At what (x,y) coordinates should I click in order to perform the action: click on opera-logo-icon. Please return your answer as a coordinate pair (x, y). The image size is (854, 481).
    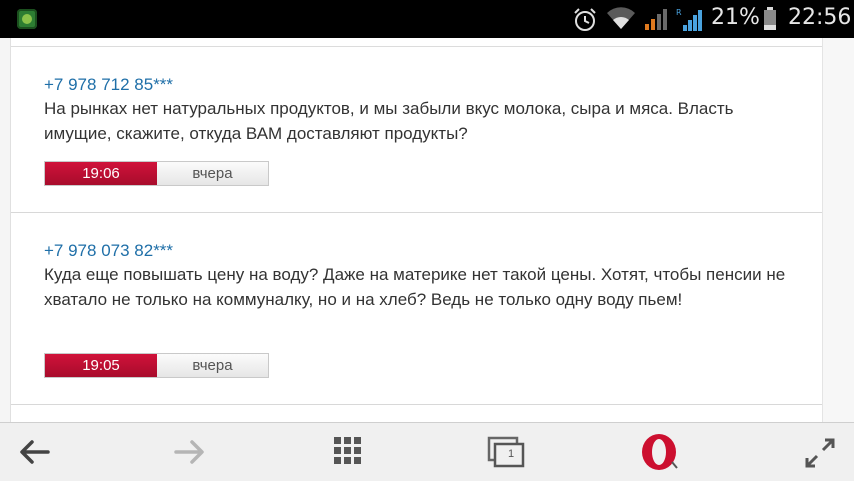
    Looking at the image, I should click on (660, 452).